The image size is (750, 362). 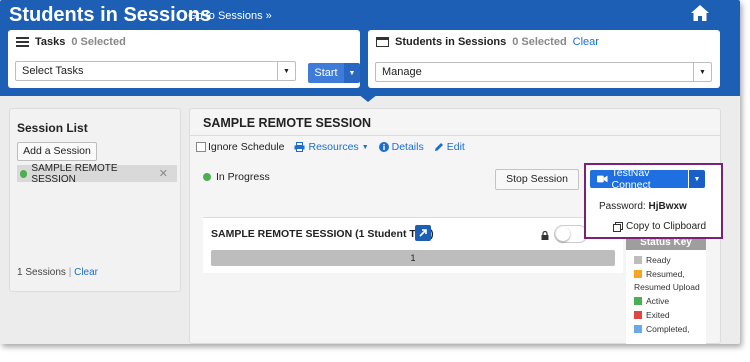 I want to click on status-key-item: Active, so click(x=651, y=301).